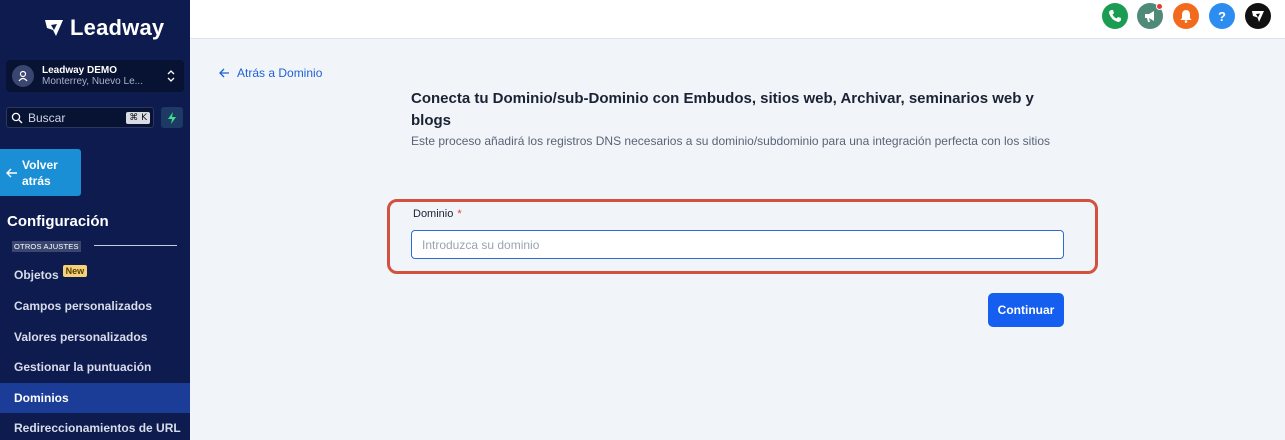 The width and height of the screenshot is (1285, 440). Describe the element at coordinates (81, 337) in the screenshot. I see `sidebar-item-label: Valores personalizados` at that location.